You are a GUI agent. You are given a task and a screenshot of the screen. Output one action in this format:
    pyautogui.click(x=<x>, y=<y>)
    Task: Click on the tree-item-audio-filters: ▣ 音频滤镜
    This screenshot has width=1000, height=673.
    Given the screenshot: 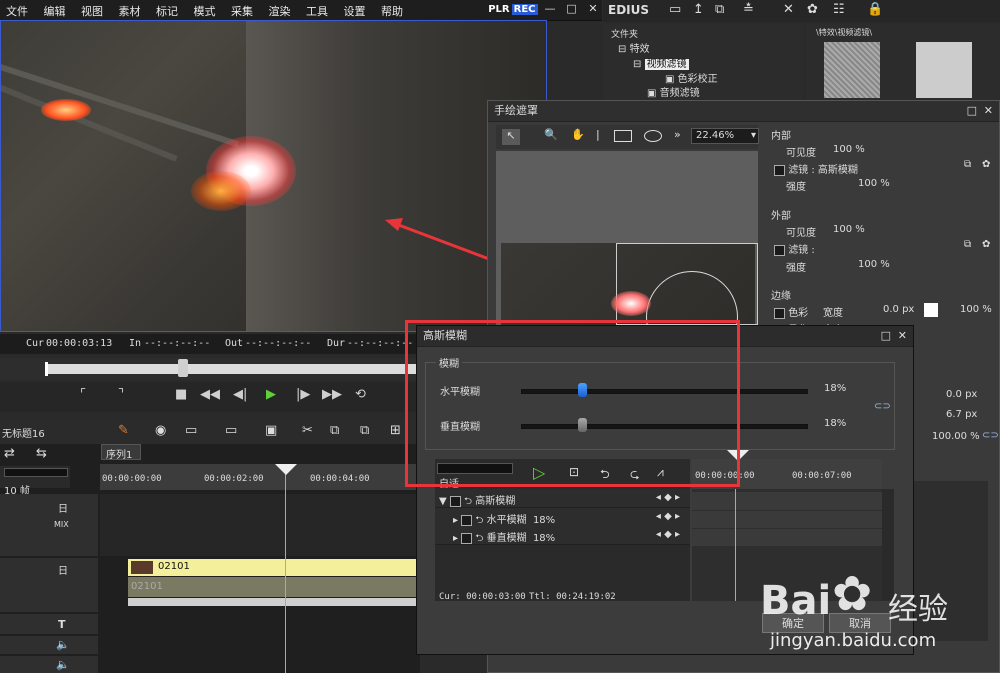 What is the action you would take?
    pyautogui.click(x=673, y=91)
    